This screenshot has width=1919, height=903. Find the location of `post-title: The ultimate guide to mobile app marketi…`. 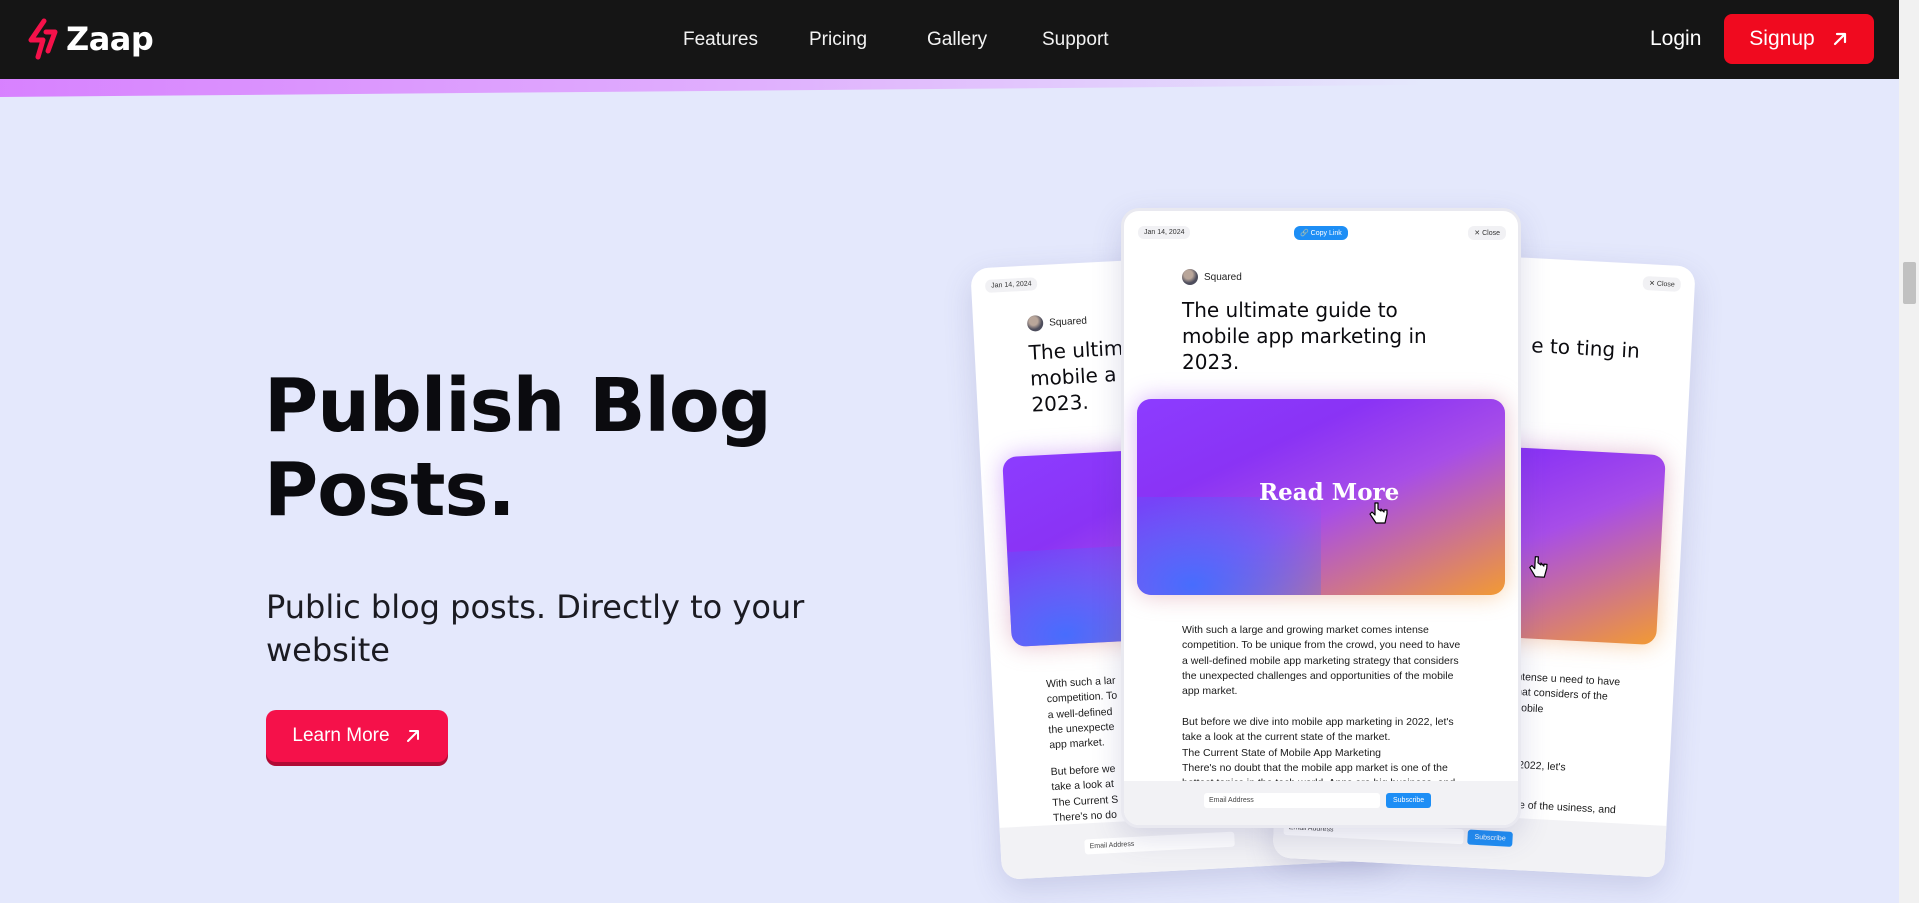

post-title: The ultimate guide to mobile app marketi… is located at coordinates (1304, 336).